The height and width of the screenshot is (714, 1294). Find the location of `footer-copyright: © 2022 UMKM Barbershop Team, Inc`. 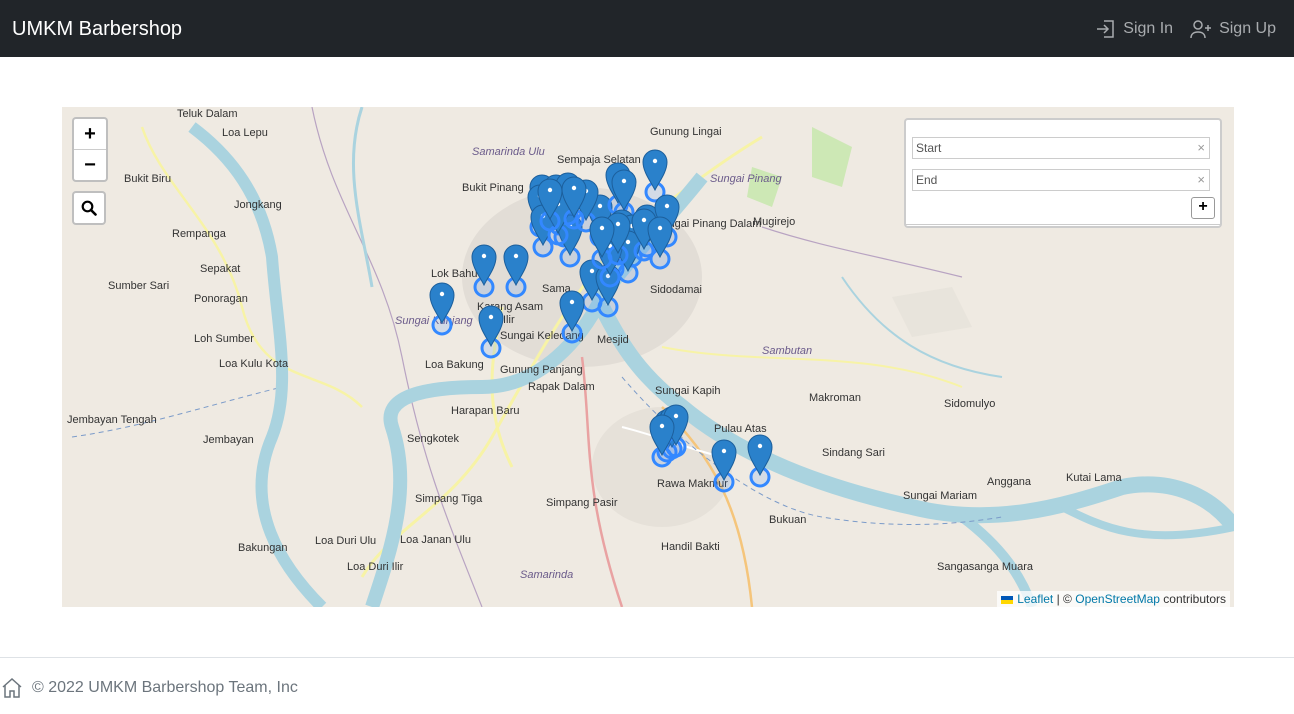

footer-copyright: © 2022 UMKM Barbershop Team, Inc is located at coordinates (165, 687).